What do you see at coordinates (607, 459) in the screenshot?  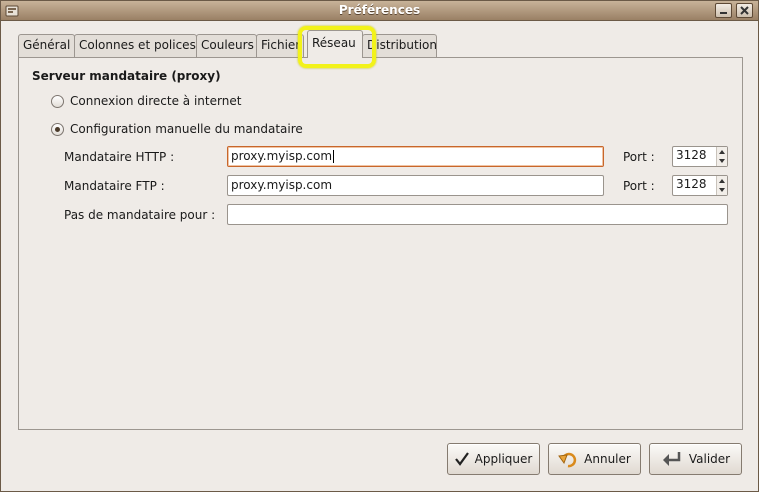 I see `cancel-label: Annuler` at bounding box center [607, 459].